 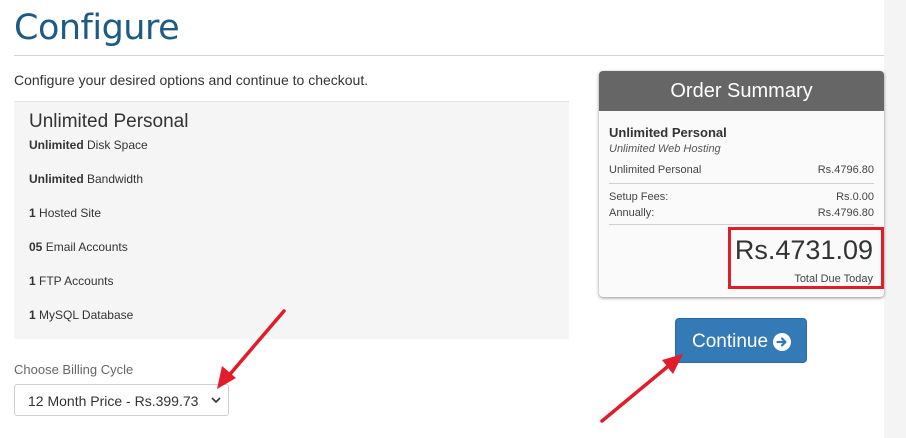 I want to click on feature-label: Hosted Site, so click(x=68, y=213).